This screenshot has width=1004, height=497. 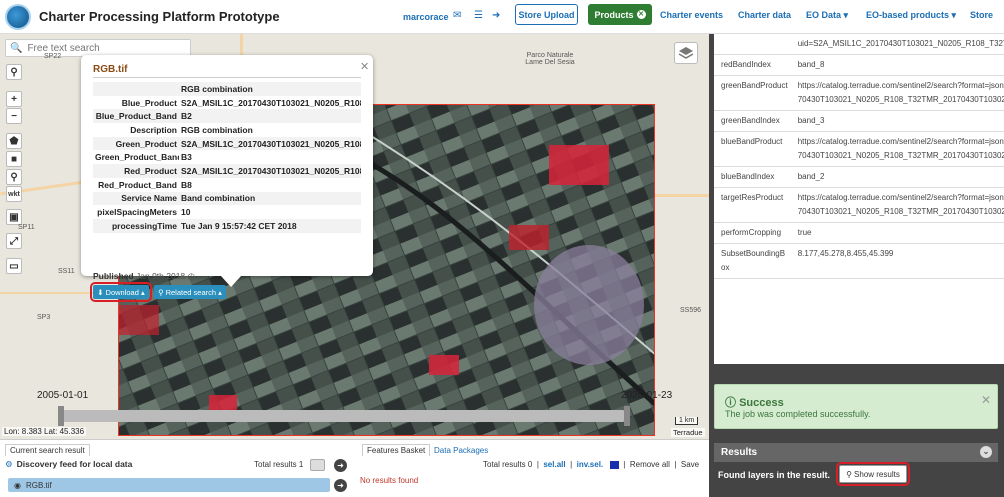 What do you see at coordinates (856, 452) in the screenshot?
I see `results-header: Results ⌄` at bounding box center [856, 452].